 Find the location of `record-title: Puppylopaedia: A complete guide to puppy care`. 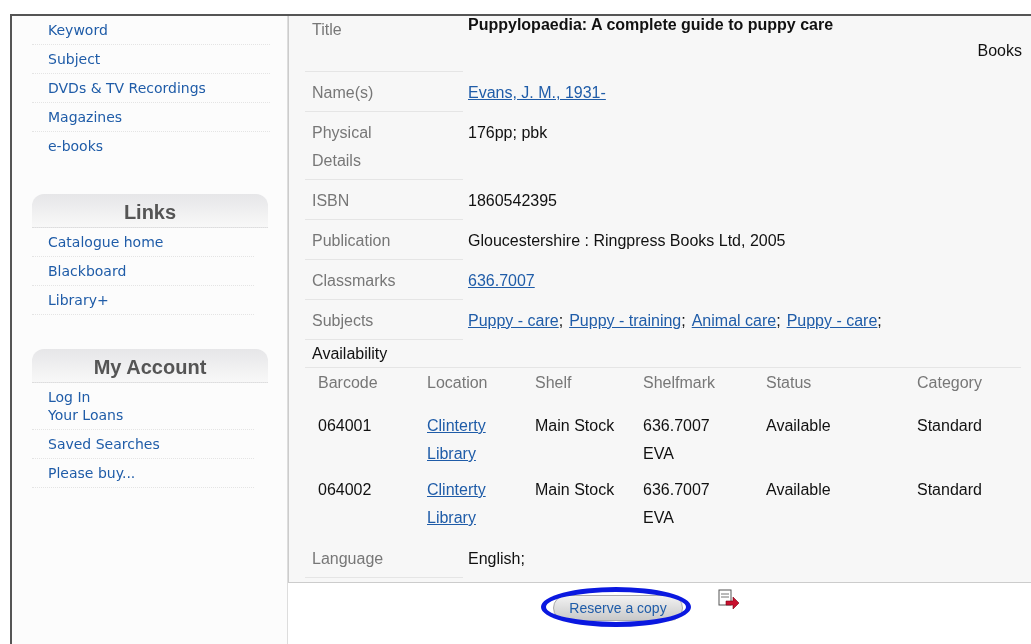

record-title: Puppylopaedia: A complete guide to puppy care is located at coordinates (651, 25).